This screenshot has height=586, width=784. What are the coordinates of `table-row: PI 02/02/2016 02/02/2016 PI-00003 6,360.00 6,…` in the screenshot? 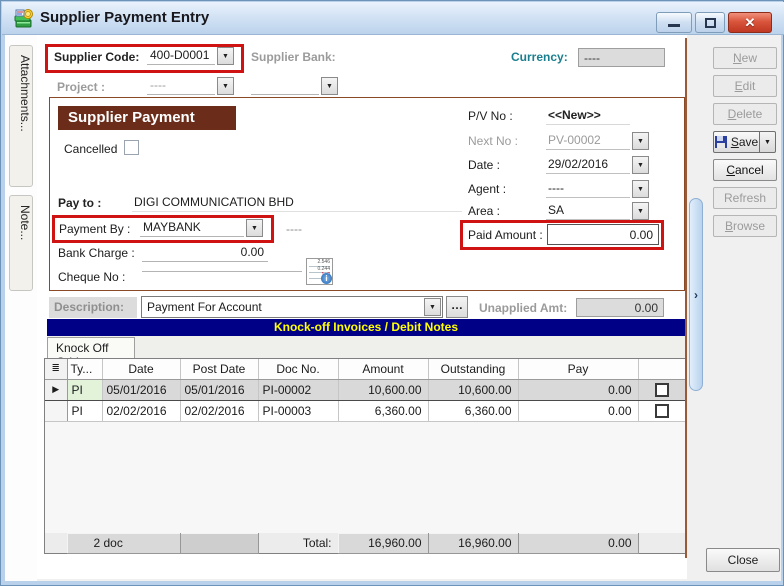 It's located at (365, 411).